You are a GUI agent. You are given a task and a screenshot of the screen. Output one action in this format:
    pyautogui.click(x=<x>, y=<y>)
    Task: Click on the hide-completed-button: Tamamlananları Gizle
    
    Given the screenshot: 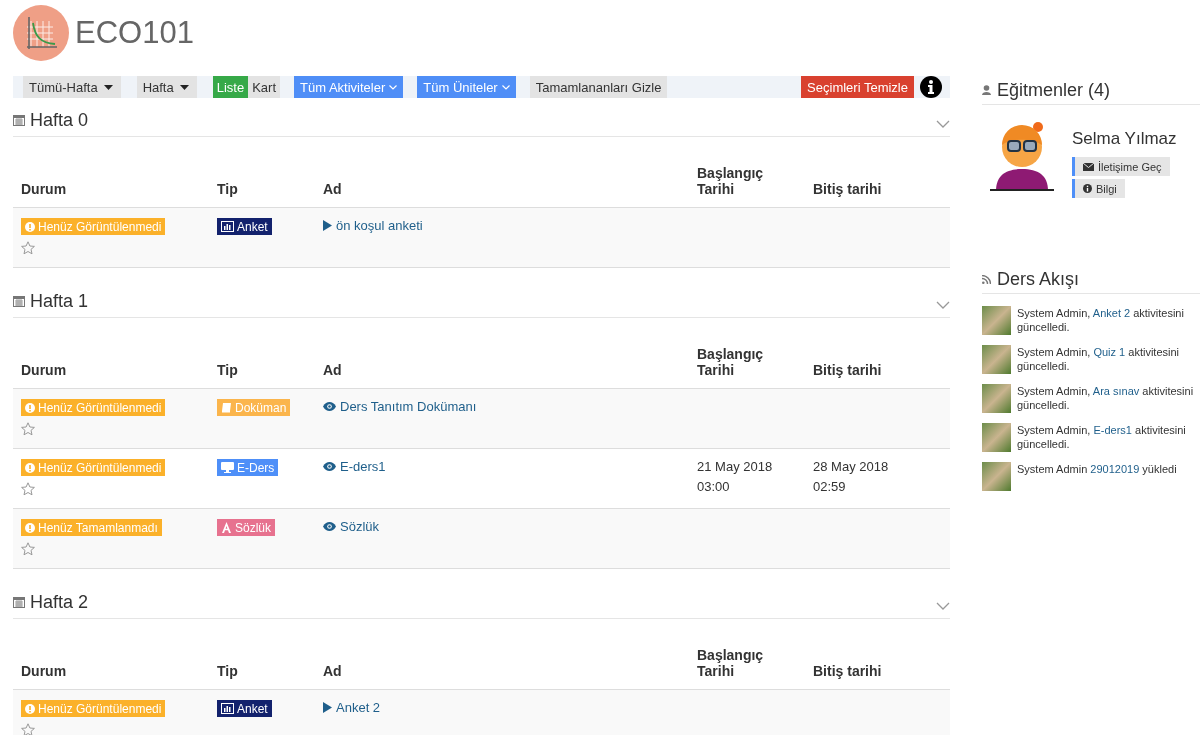 What is the action you would take?
    pyautogui.click(x=598, y=87)
    